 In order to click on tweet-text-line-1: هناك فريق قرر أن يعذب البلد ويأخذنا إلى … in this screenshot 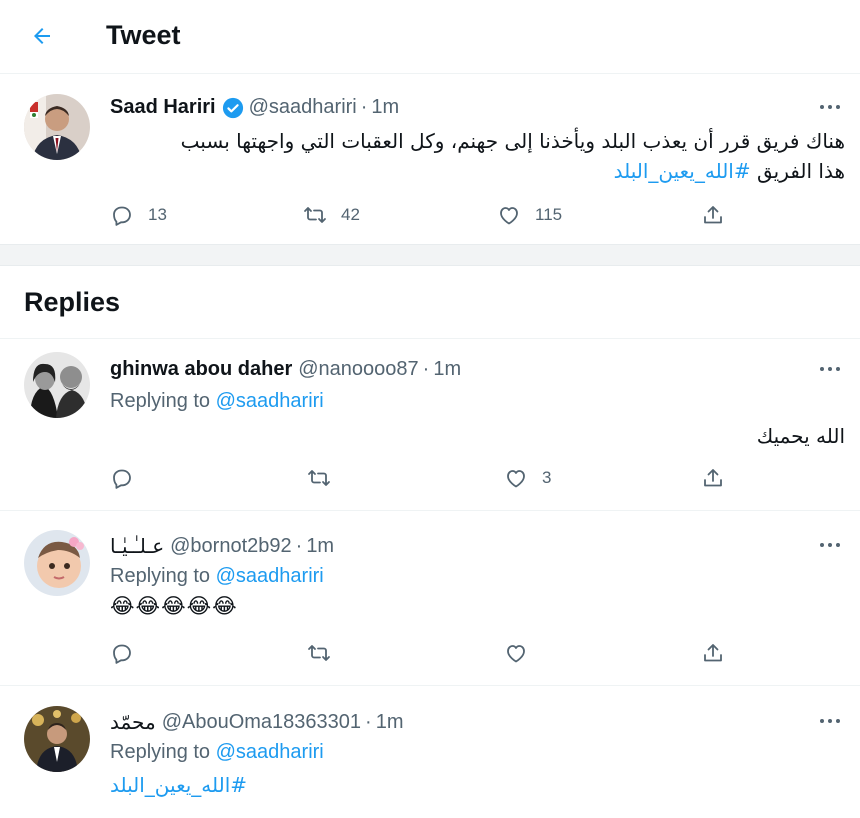, I will do `click(512, 141)`.